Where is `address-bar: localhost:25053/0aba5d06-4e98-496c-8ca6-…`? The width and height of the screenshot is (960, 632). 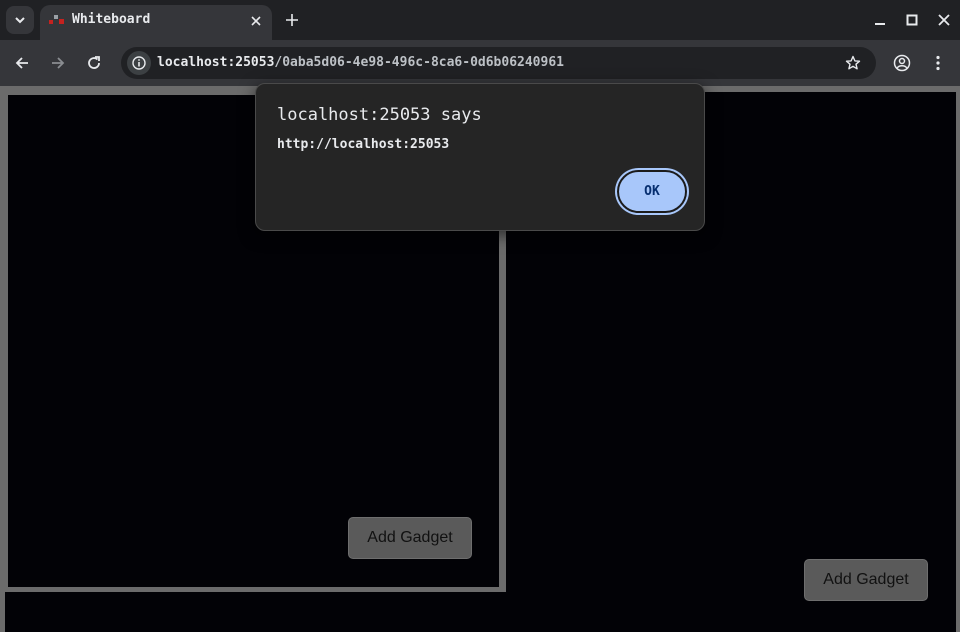
address-bar: localhost:25053/0aba5d06-4e98-496c-8ca6-… is located at coordinates (498, 63).